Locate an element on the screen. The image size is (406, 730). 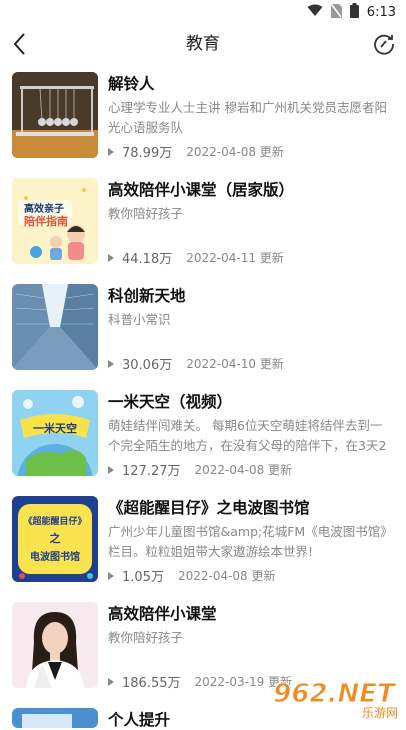
thumbnail-text: 之 is located at coordinates (55, 538).